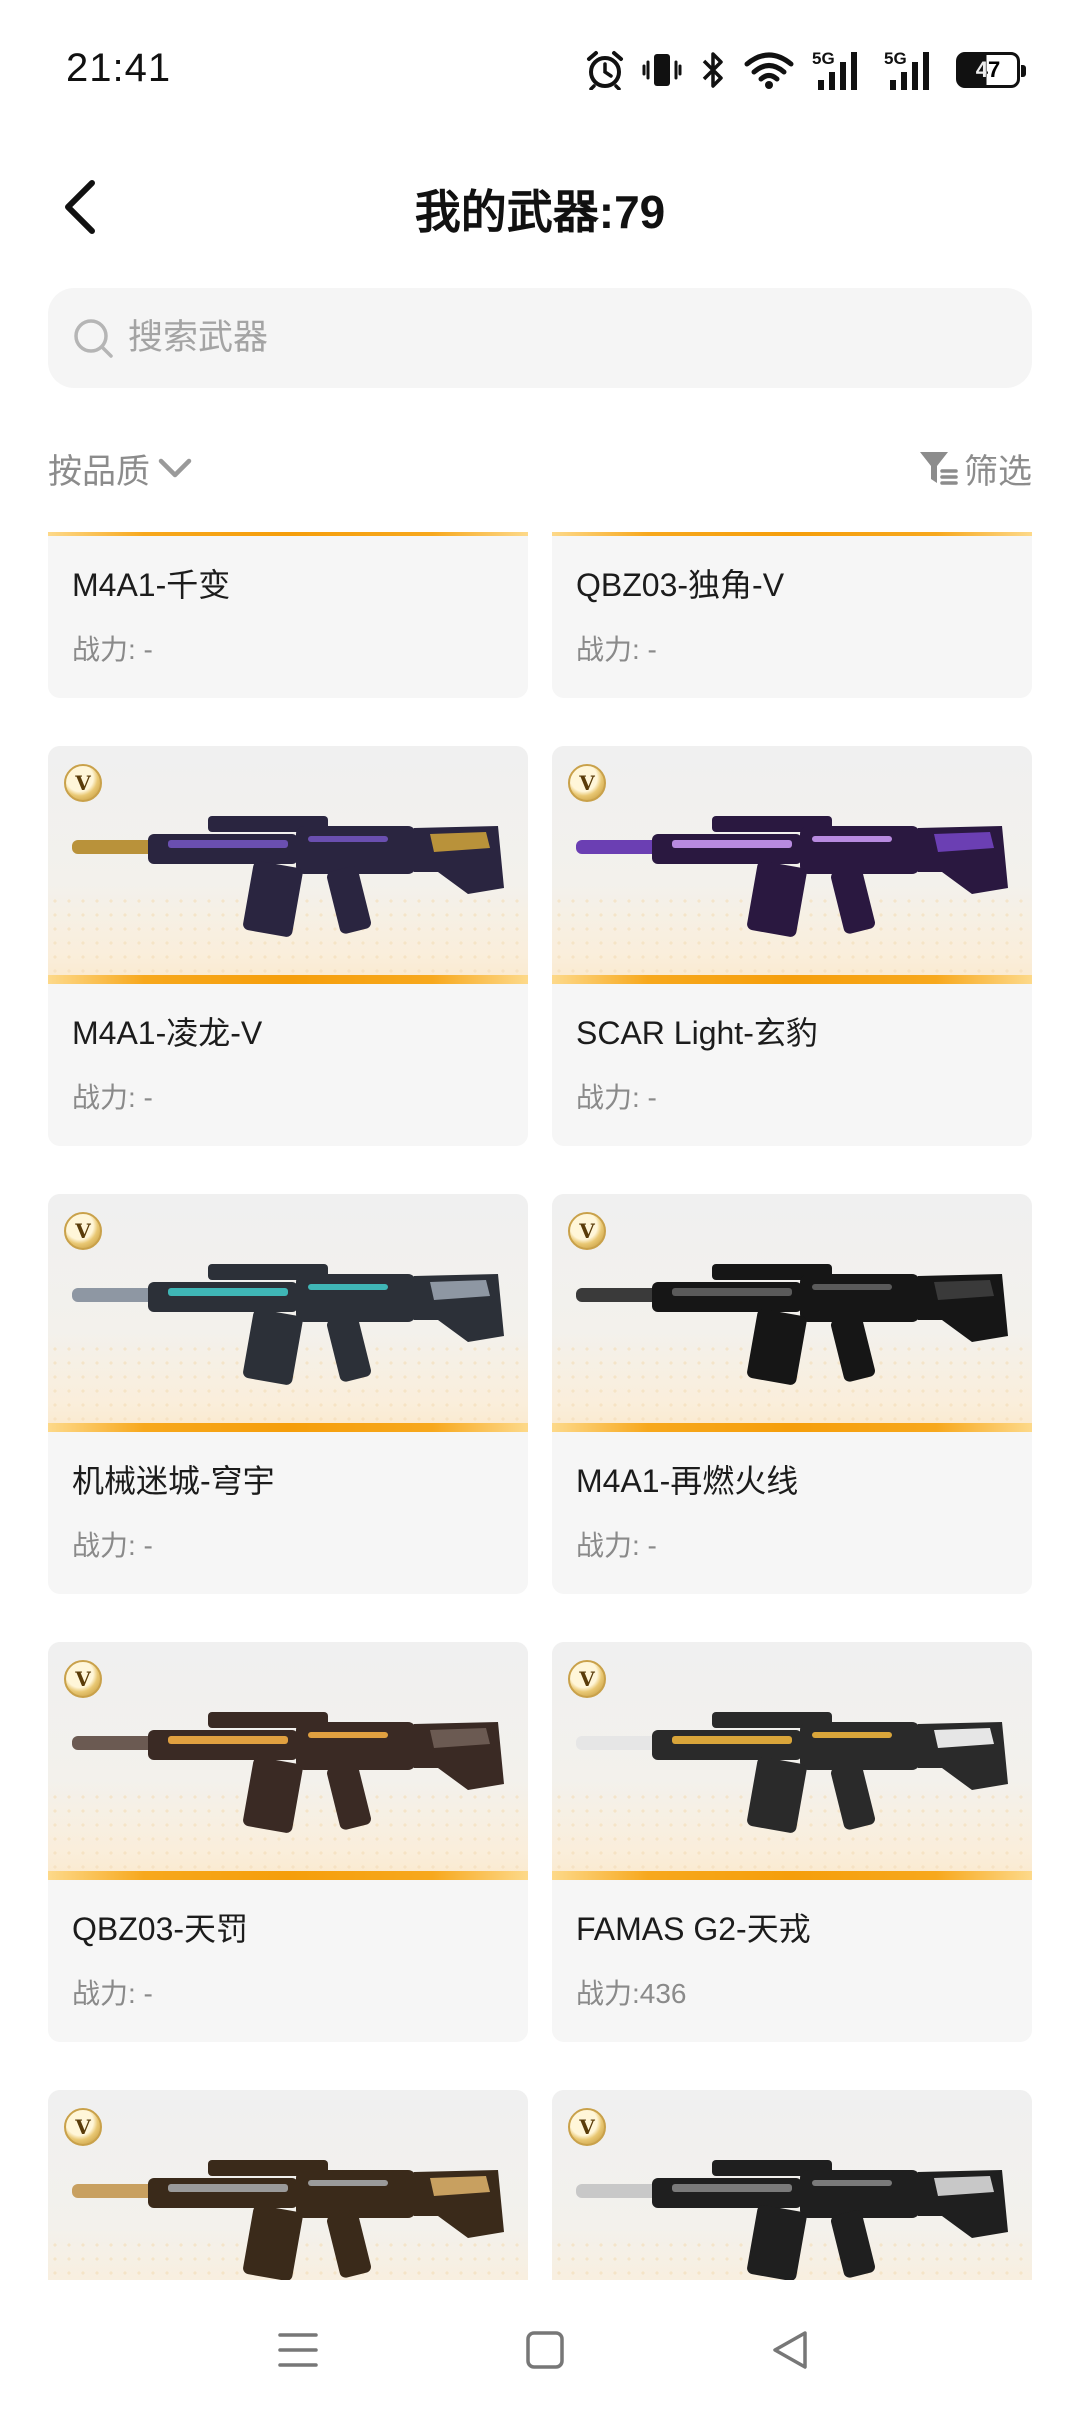 Image resolution: width=1080 pixels, height=2412 pixels. I want to click on home-square-icon, so click(545, 2350).